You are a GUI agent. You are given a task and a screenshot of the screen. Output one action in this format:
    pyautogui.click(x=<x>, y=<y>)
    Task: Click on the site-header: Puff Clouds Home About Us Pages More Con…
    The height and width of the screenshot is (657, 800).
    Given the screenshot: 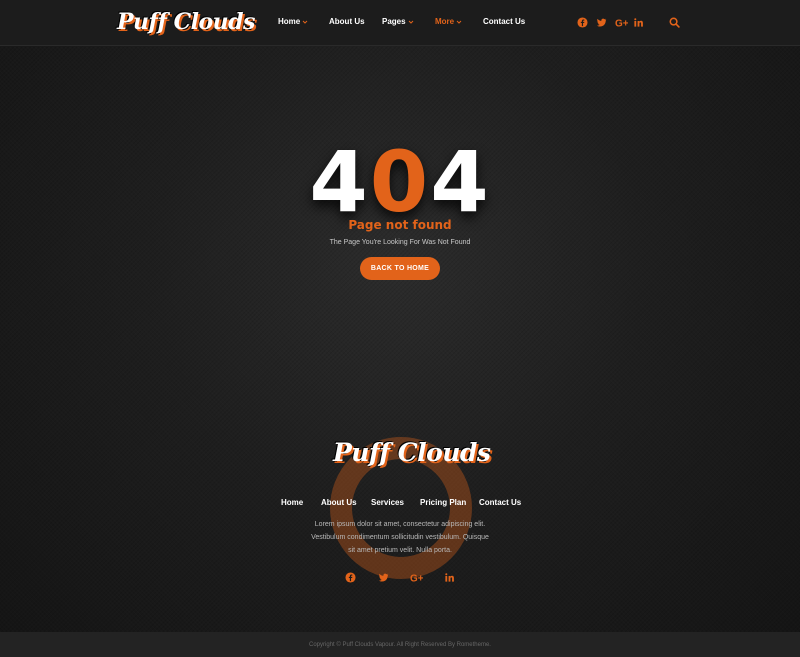 What is the action you would take?
    pyautogui.click(x=400, y=23)
    